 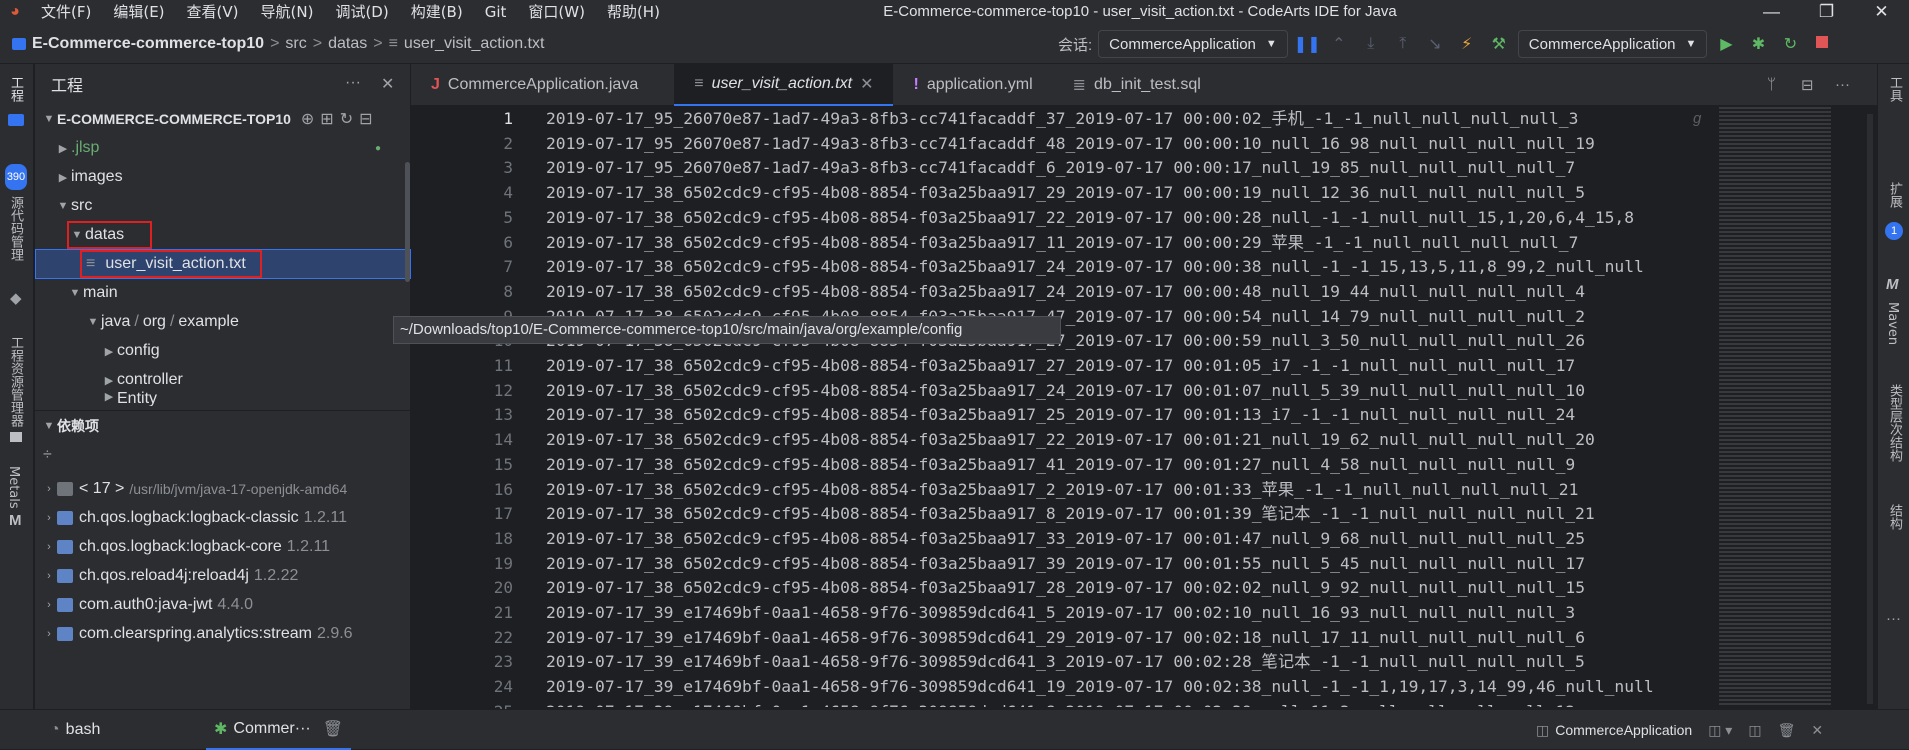 I want to click on menu-view: 查看(V), so click(x=213, y=12).